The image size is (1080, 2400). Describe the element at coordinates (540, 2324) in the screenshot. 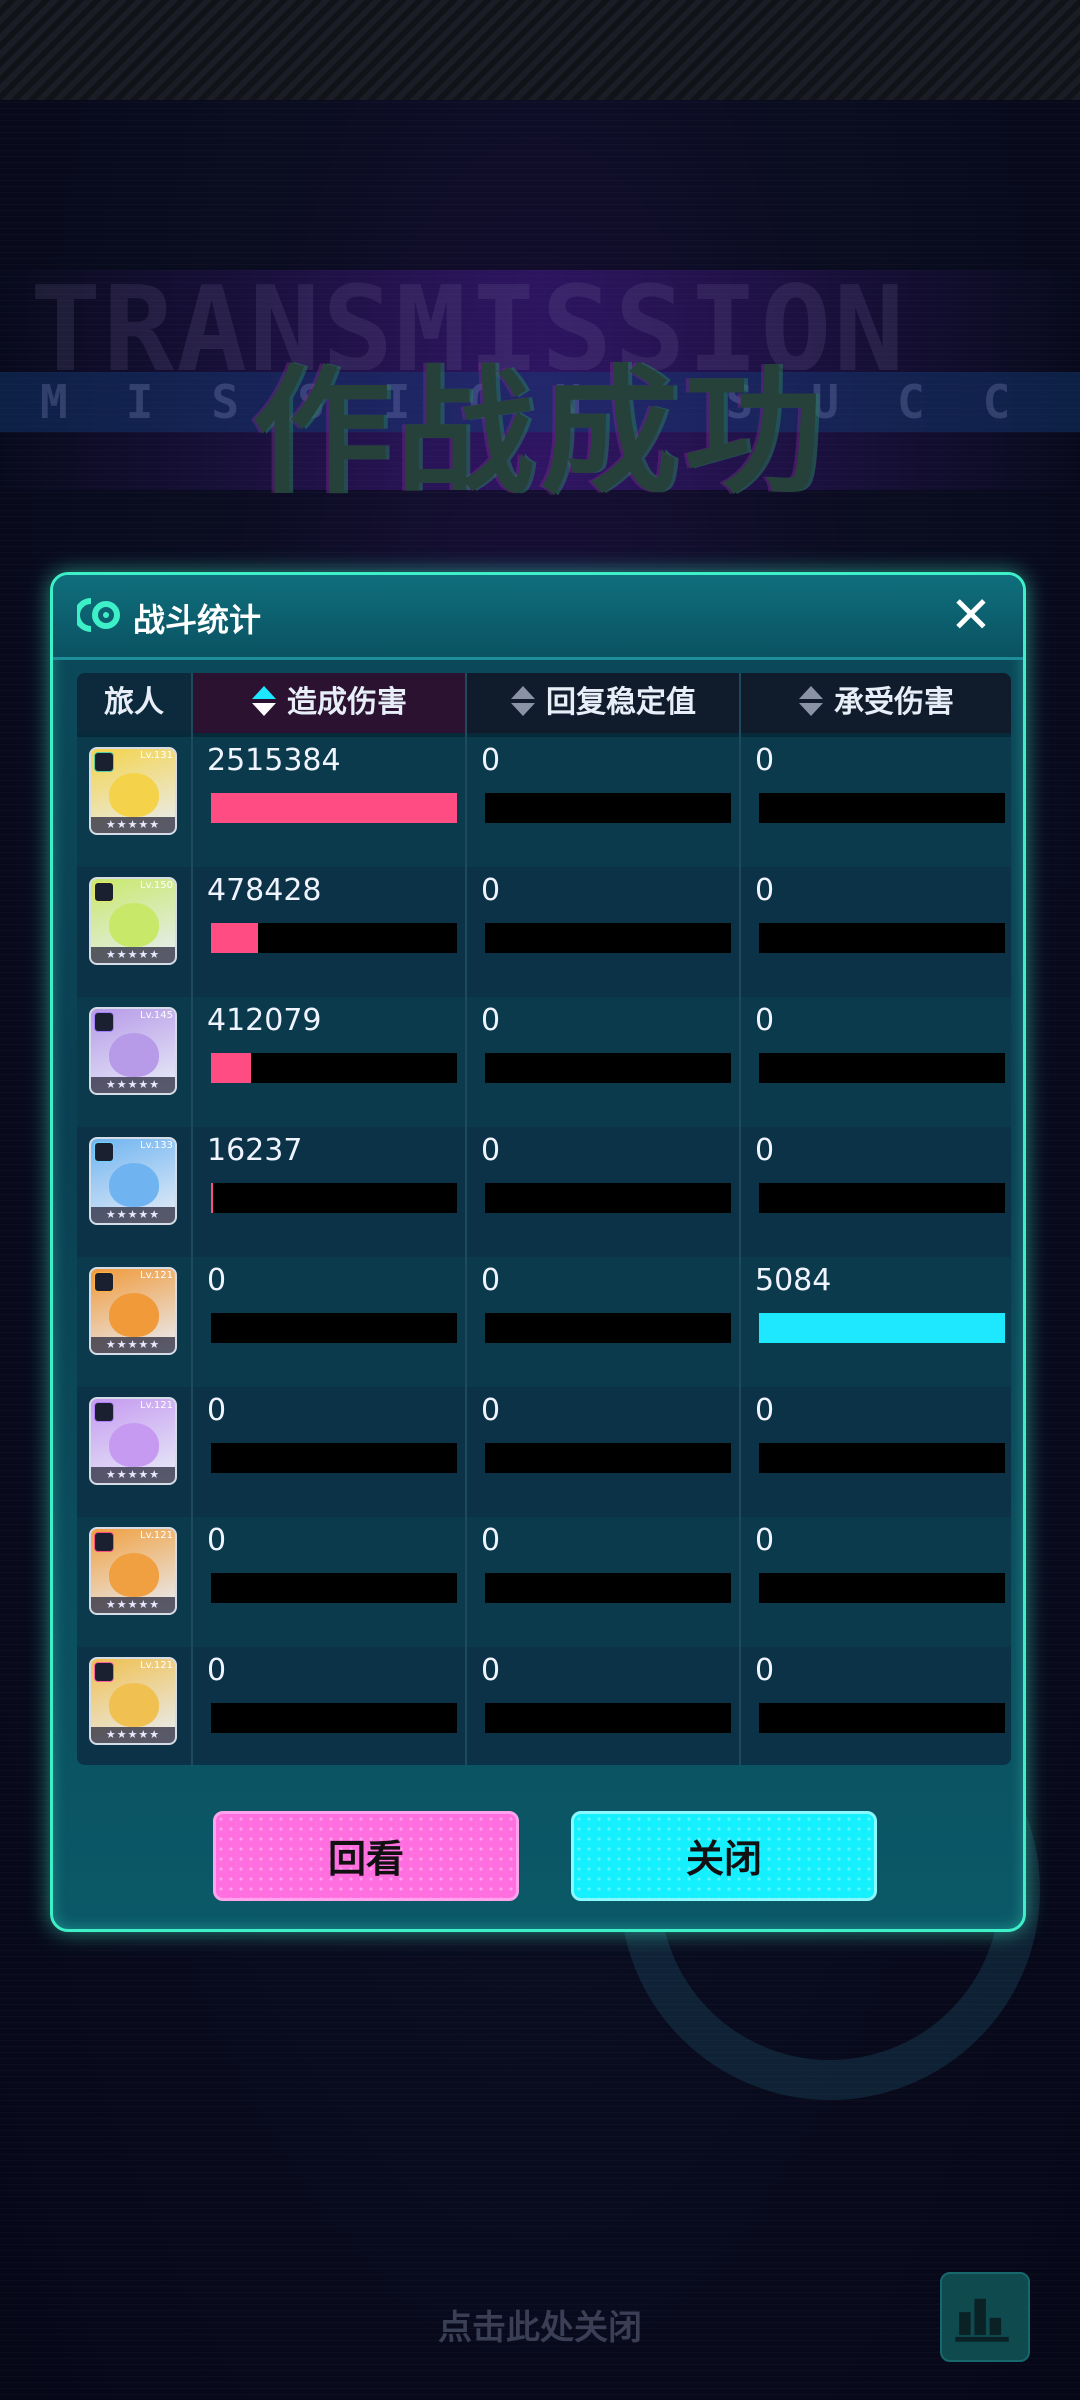

I see `tap-to-close-text: 点击此处关闭` at that location.